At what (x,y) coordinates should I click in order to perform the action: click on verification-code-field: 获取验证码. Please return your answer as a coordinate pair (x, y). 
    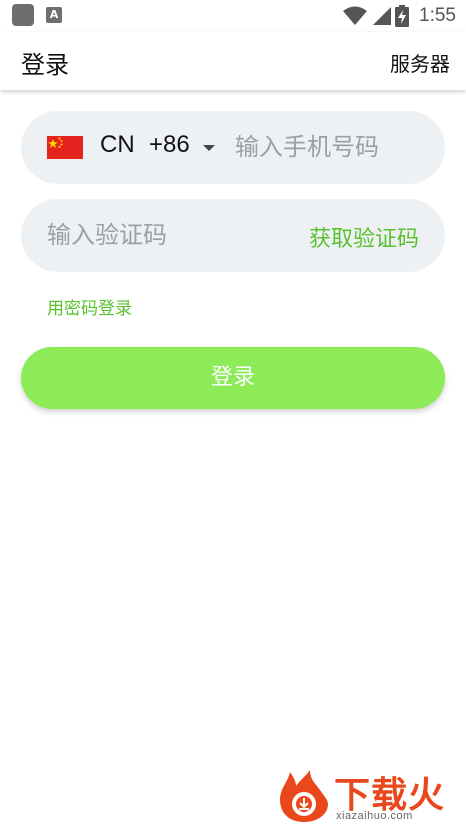
    Looking at the image, I should click on (233, 235).